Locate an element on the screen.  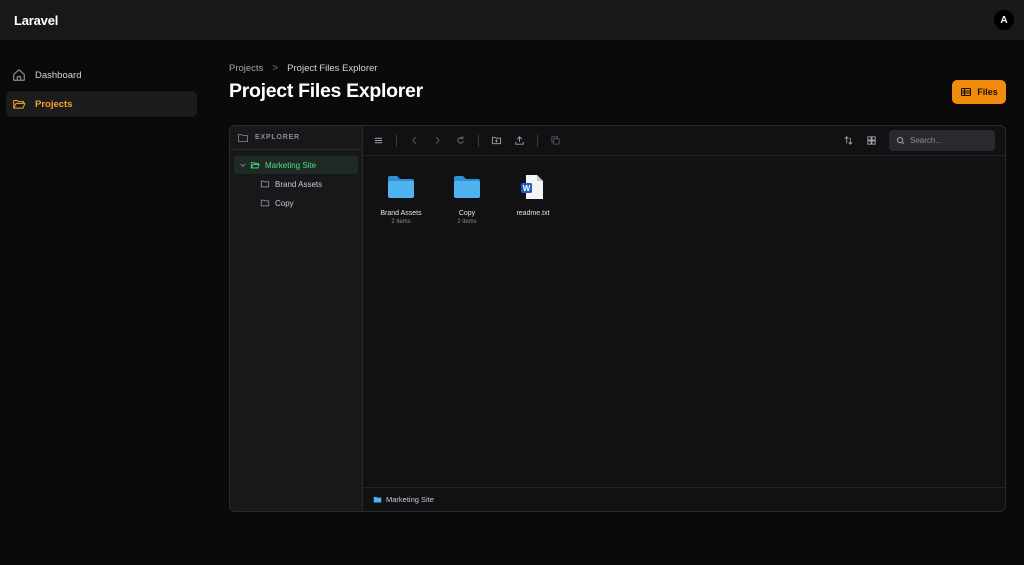
status-bar: Marketing Site is located at coordinates (684, 499).